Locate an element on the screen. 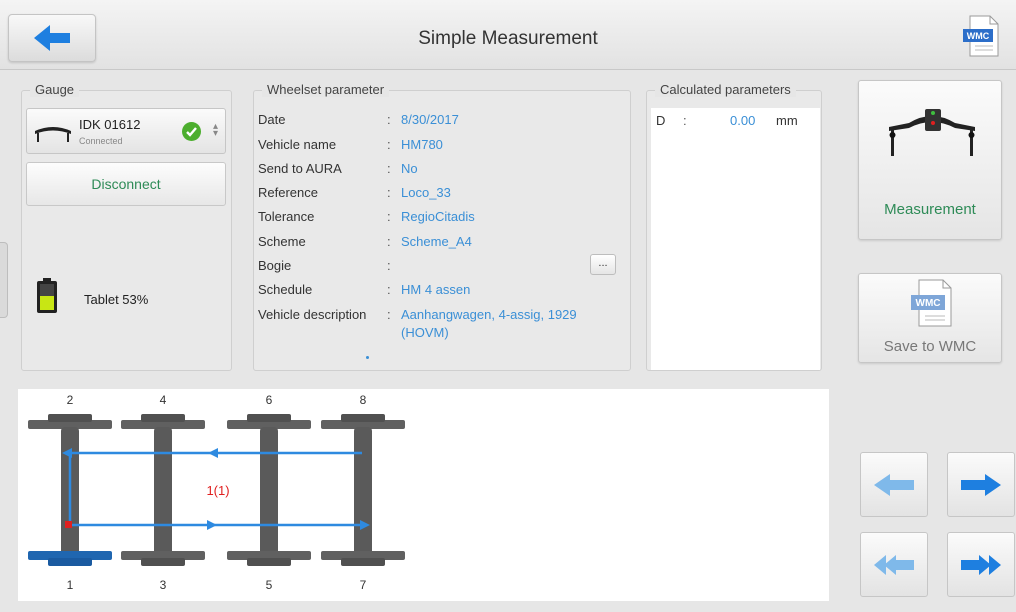  calculated-legend: Calculated parameters is located at coordinates (725, 89).